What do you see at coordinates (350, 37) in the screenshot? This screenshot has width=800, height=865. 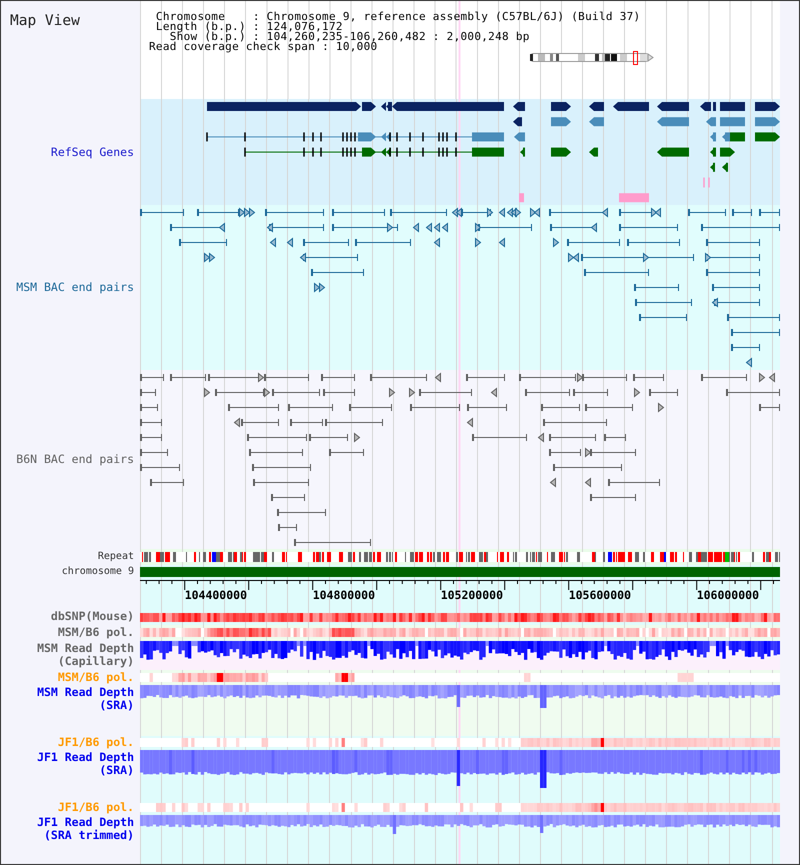 I see `region-info-line: Show (b.p.) : 104,260,235-106,260,482 : 2,000,248 bp` at bounding box center [350, 37].